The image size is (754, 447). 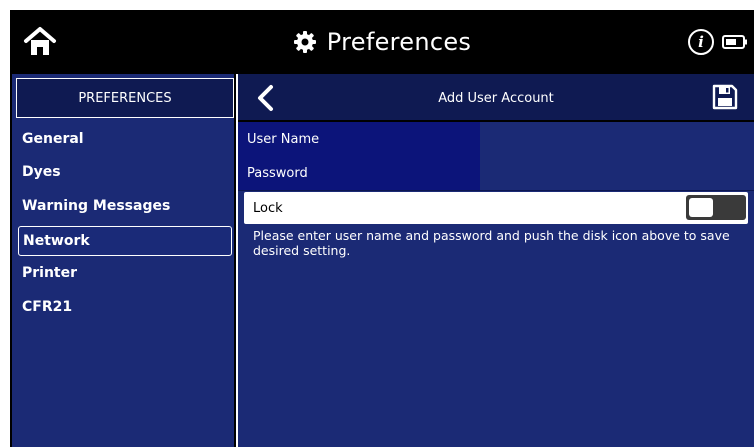 I want to click on page-header: Preferences, so click(x=382, y=42).